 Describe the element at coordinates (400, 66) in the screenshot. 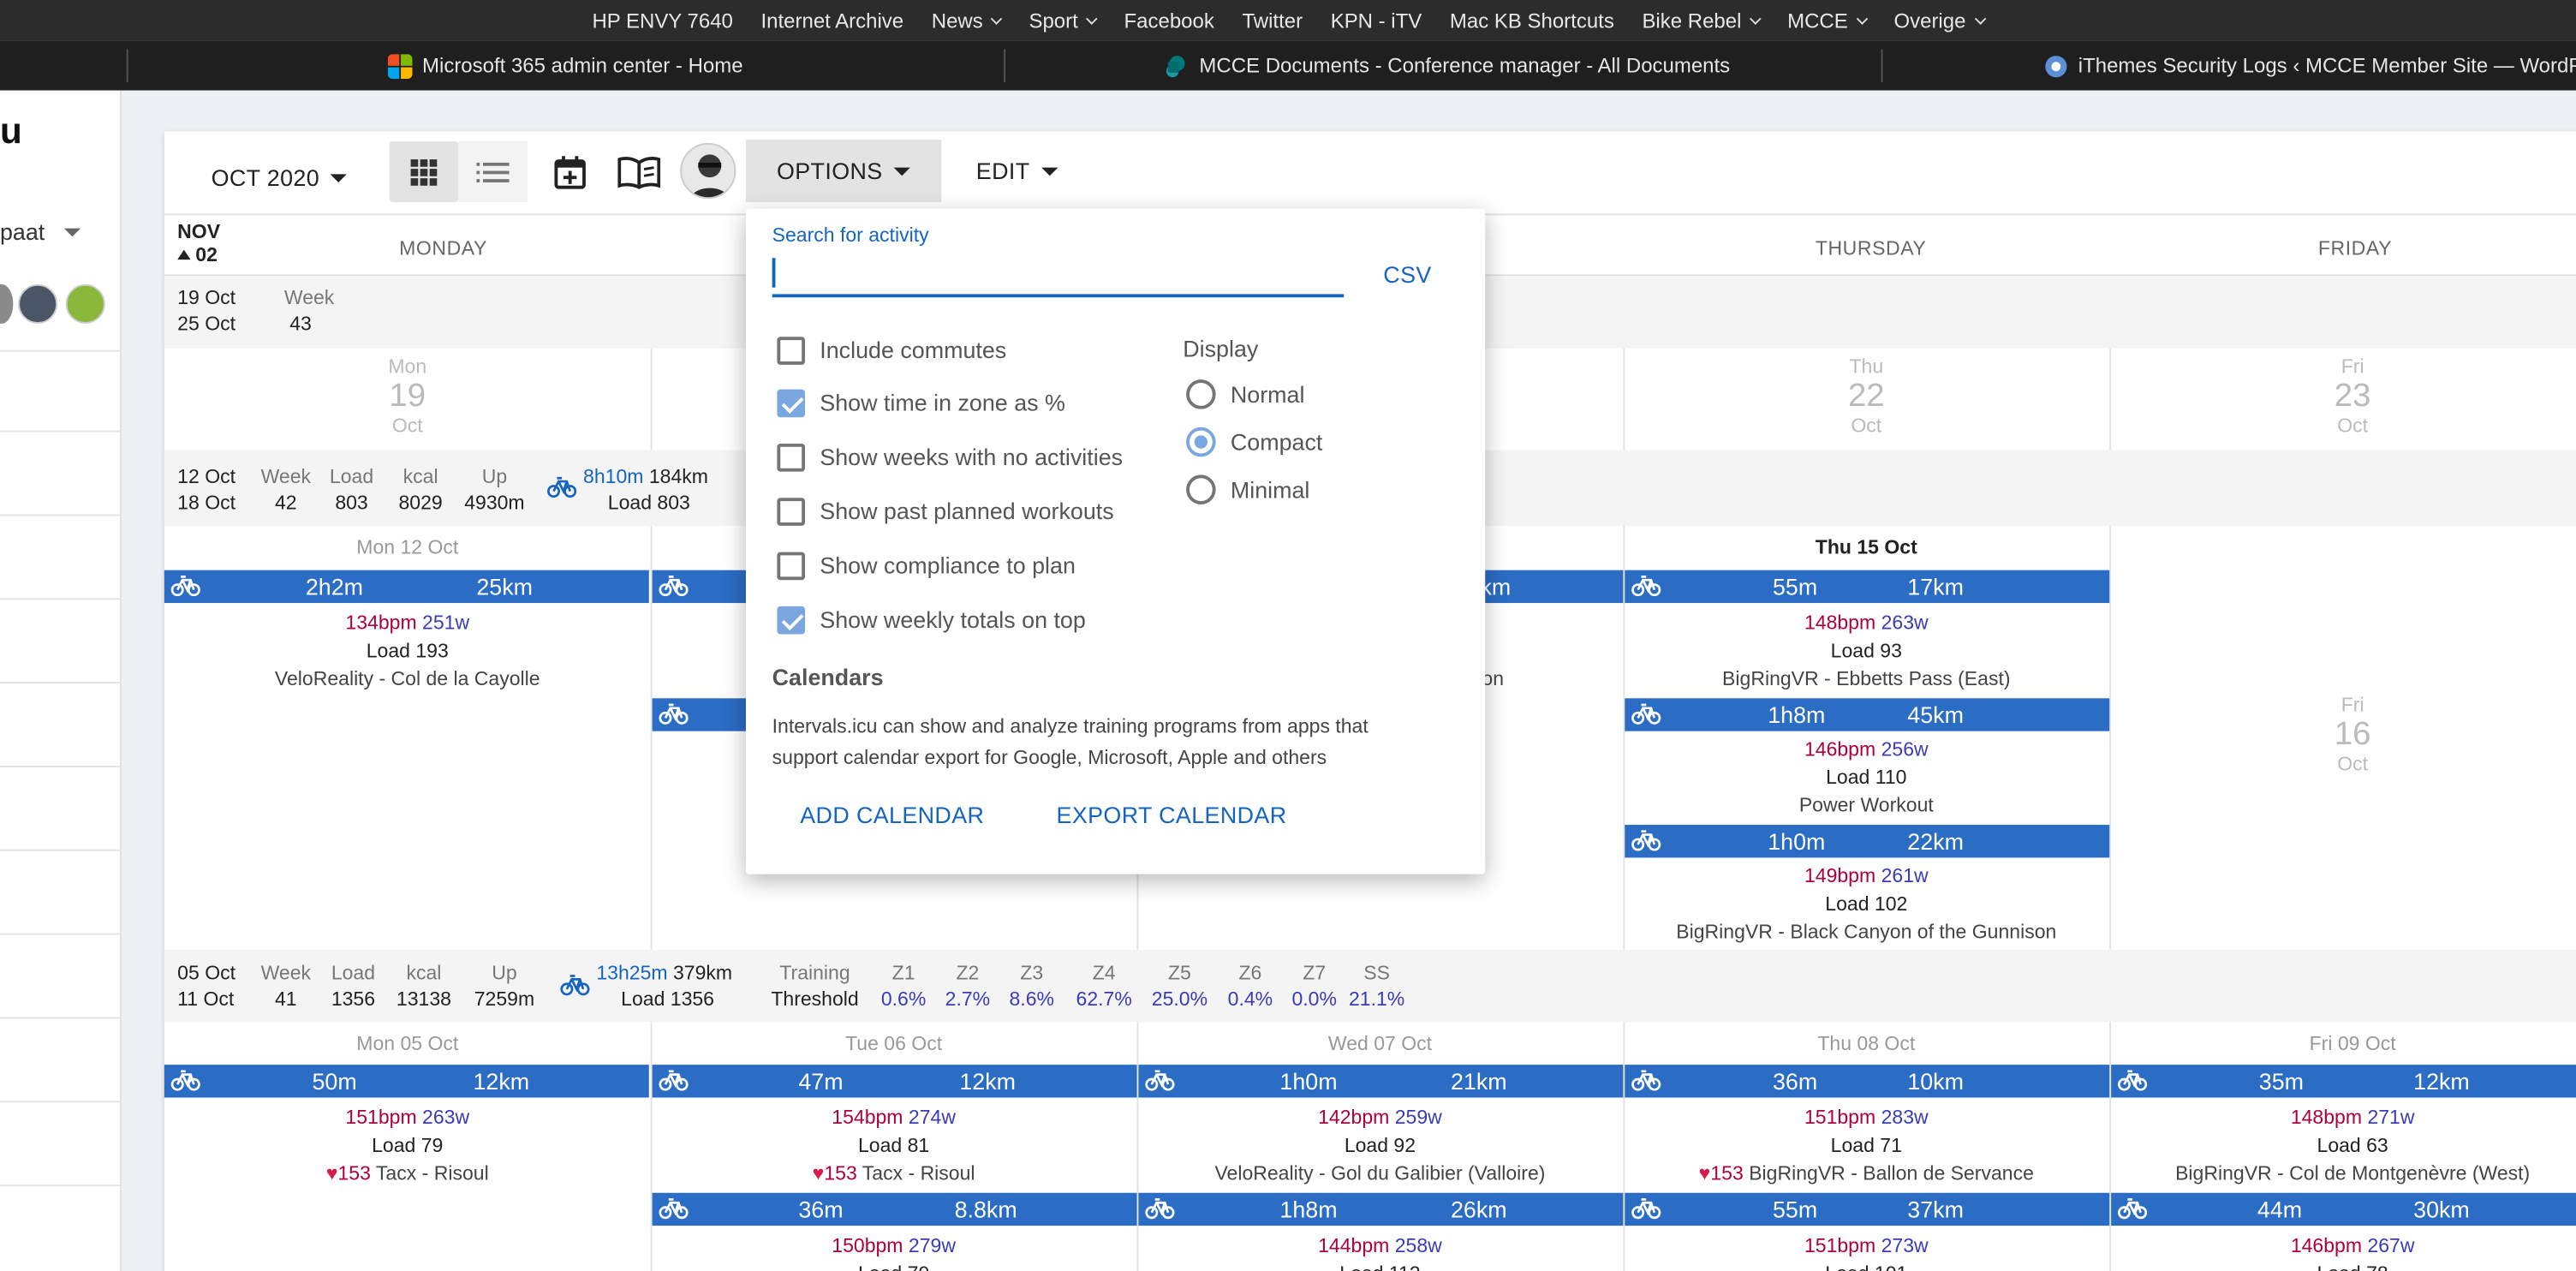

I see `microsoft-logo-icon` at that location.